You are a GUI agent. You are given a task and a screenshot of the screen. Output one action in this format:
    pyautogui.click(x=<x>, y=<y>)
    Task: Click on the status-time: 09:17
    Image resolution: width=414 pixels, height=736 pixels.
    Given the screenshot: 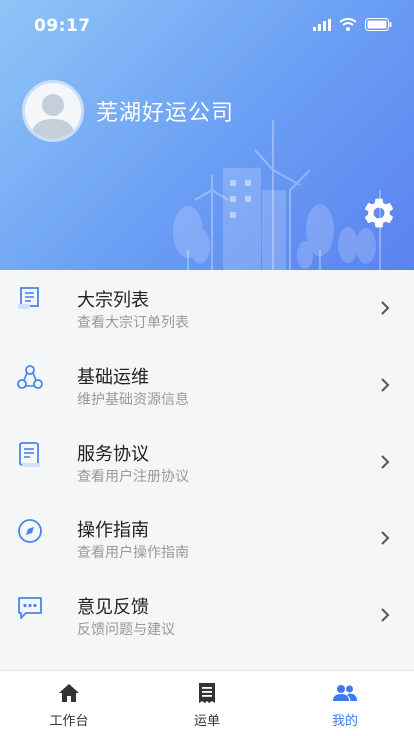 What is the action you would take?
    pyautogui.click(x=62, y=26)
    